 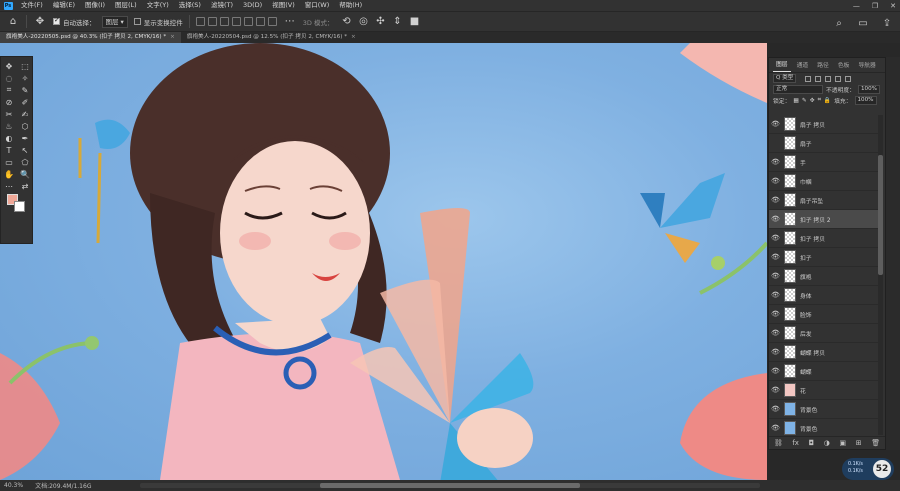 What do you see at coordinates (887, 23) in the screenshot?
I see `share-icon: ⇪` at bounding box center [887, 23].